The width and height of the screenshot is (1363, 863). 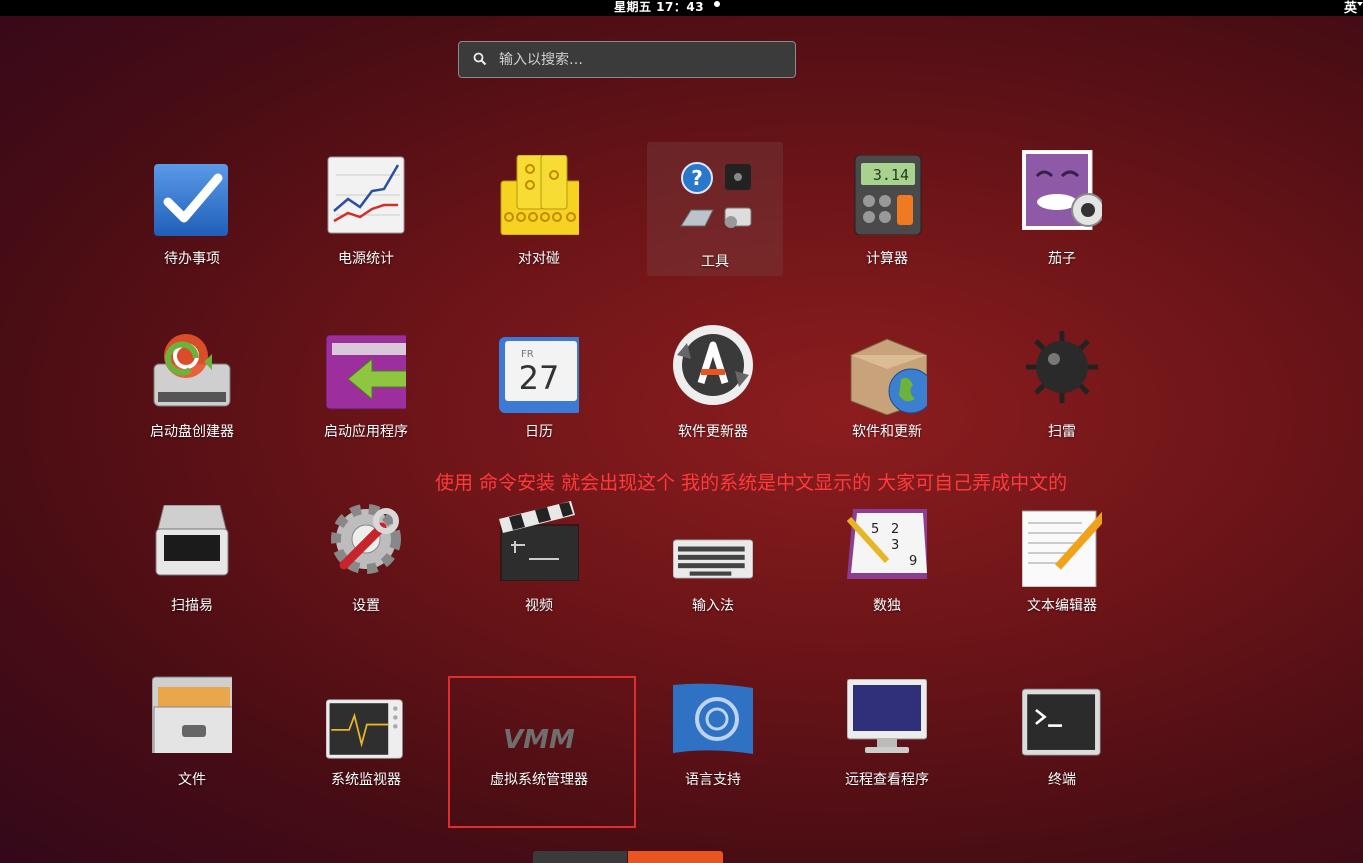 What do you see at coordinates (887, 716) in the screenshot?
I see `monitor-icon` at bounding box center [887, 716].